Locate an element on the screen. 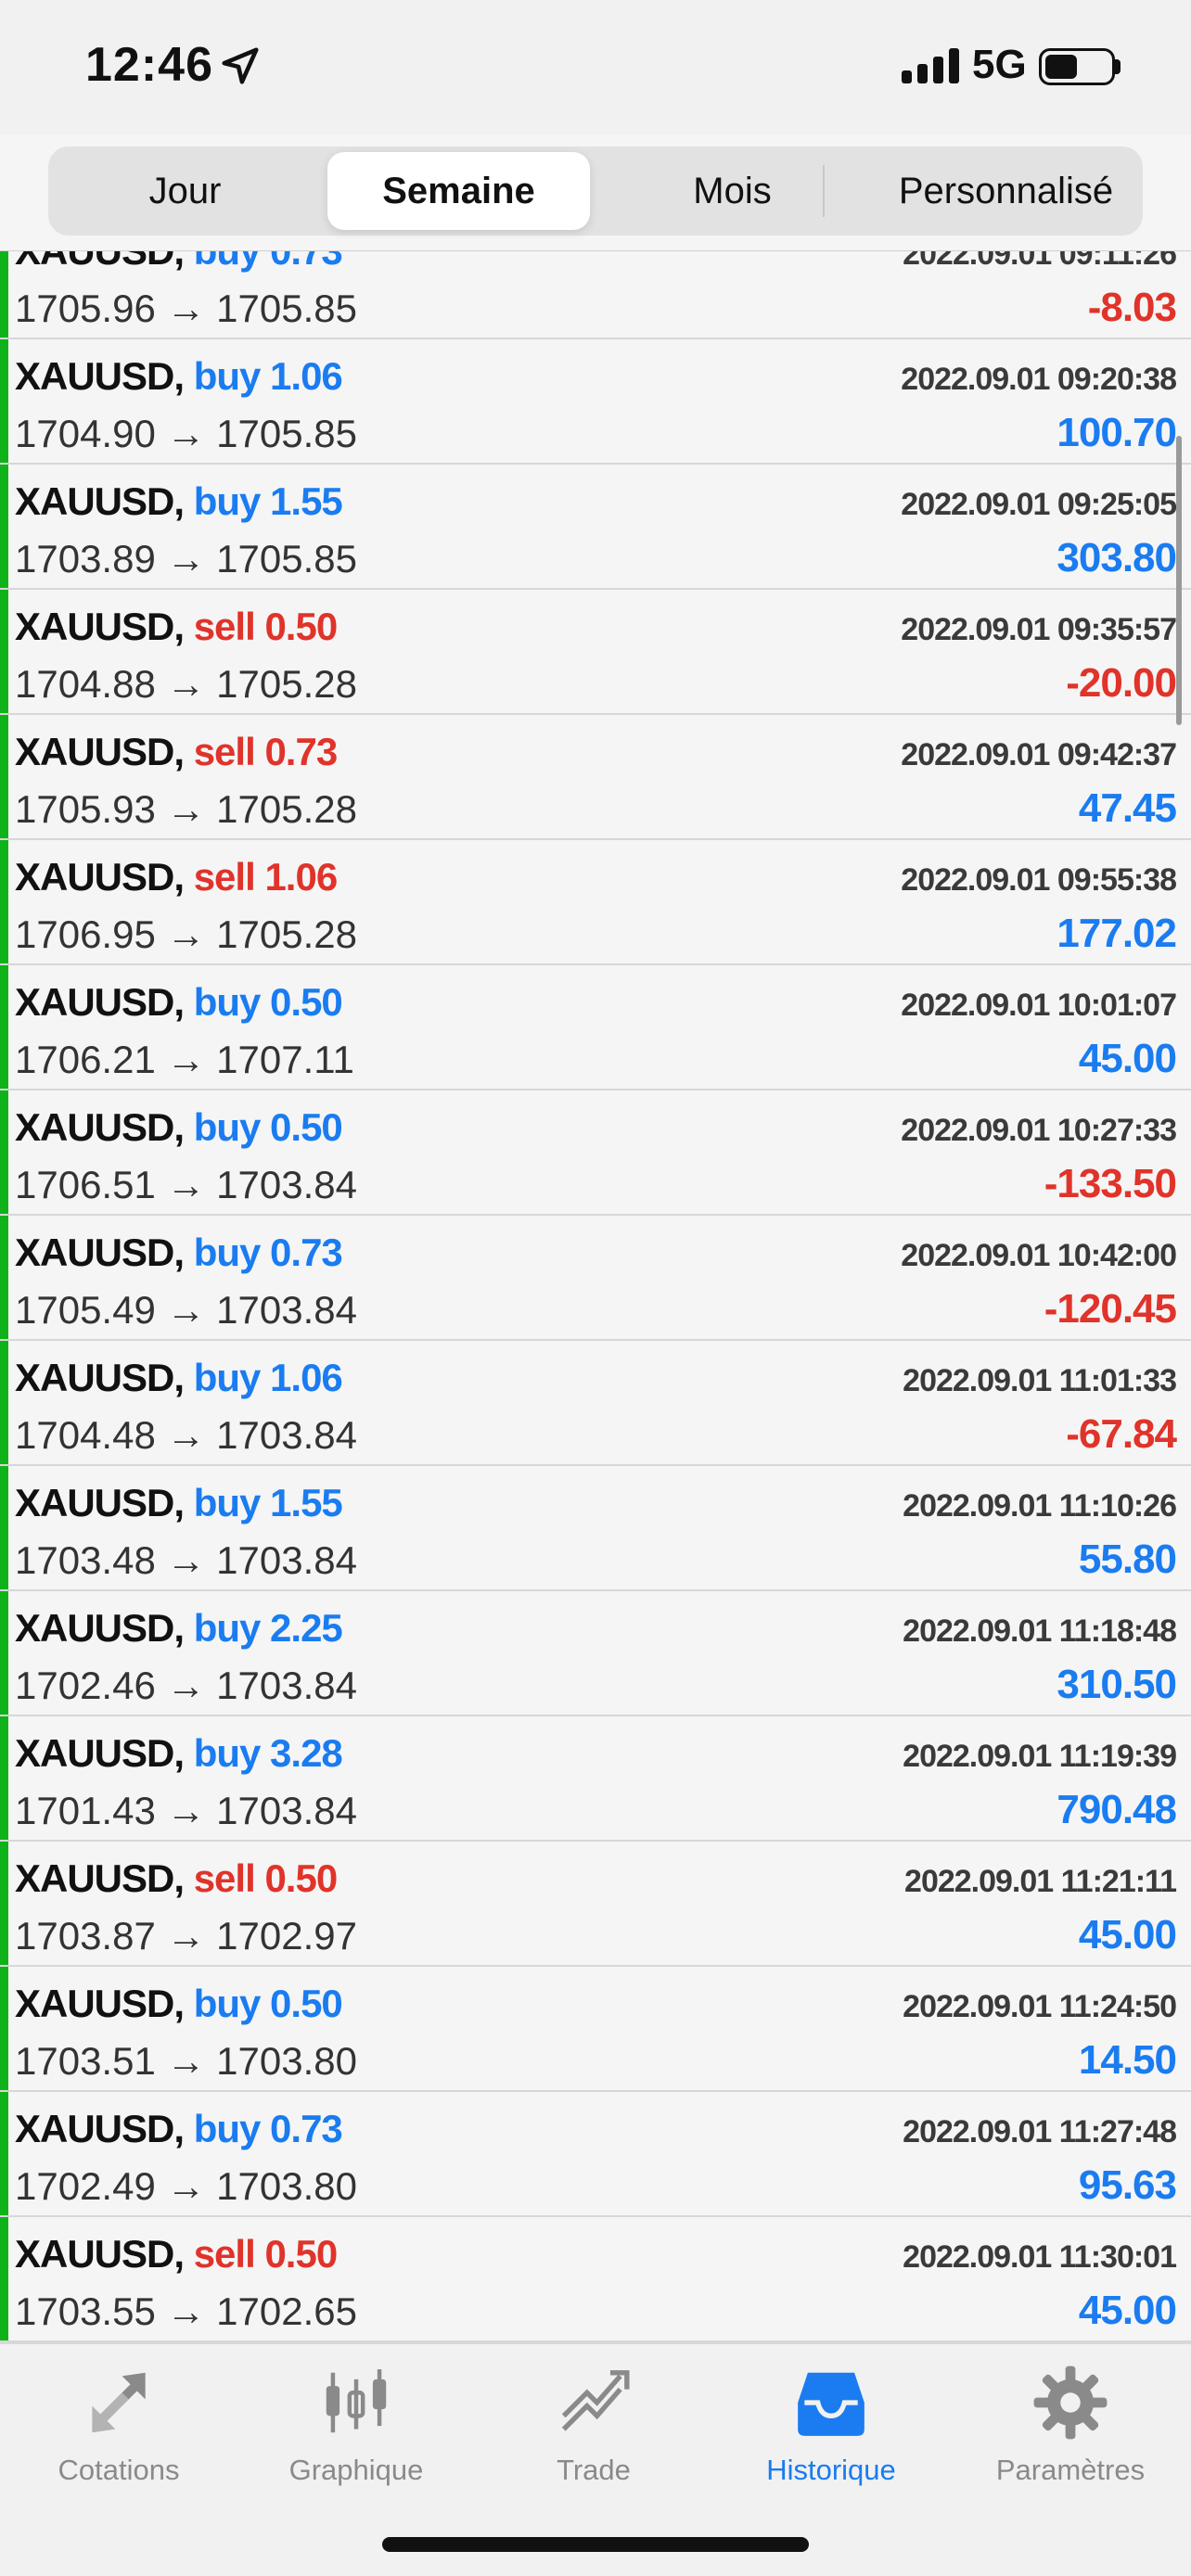 This screenshot has width=1191, height=2576. trade-profit: 303.80 is located at coordinates (1117, 558).